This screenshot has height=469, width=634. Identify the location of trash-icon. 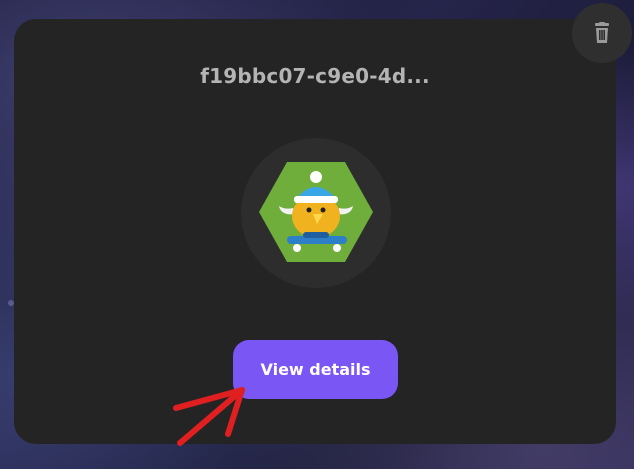
(602, 32).